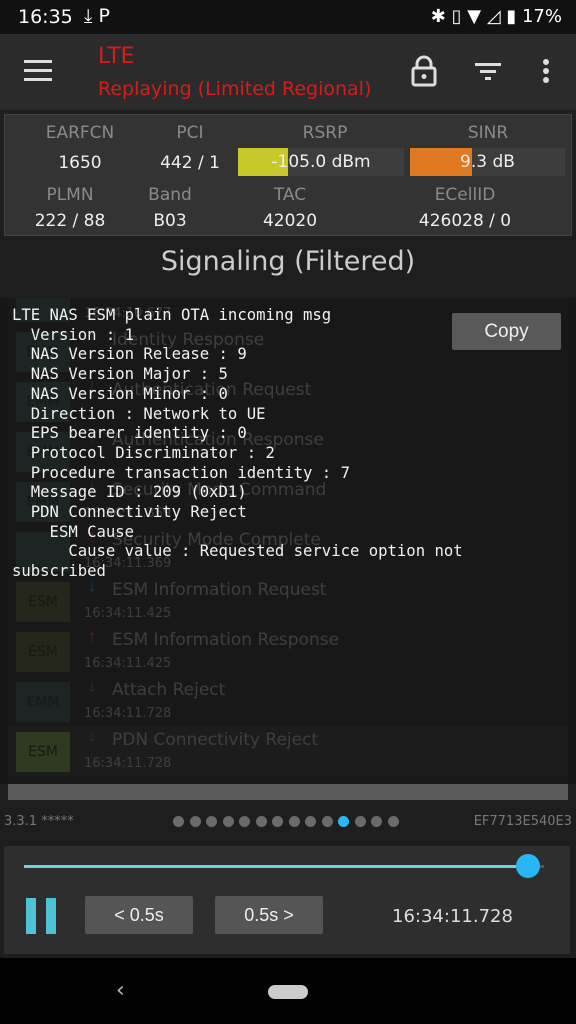  I want to click on nav-bar: ‹, so click(288, 991).